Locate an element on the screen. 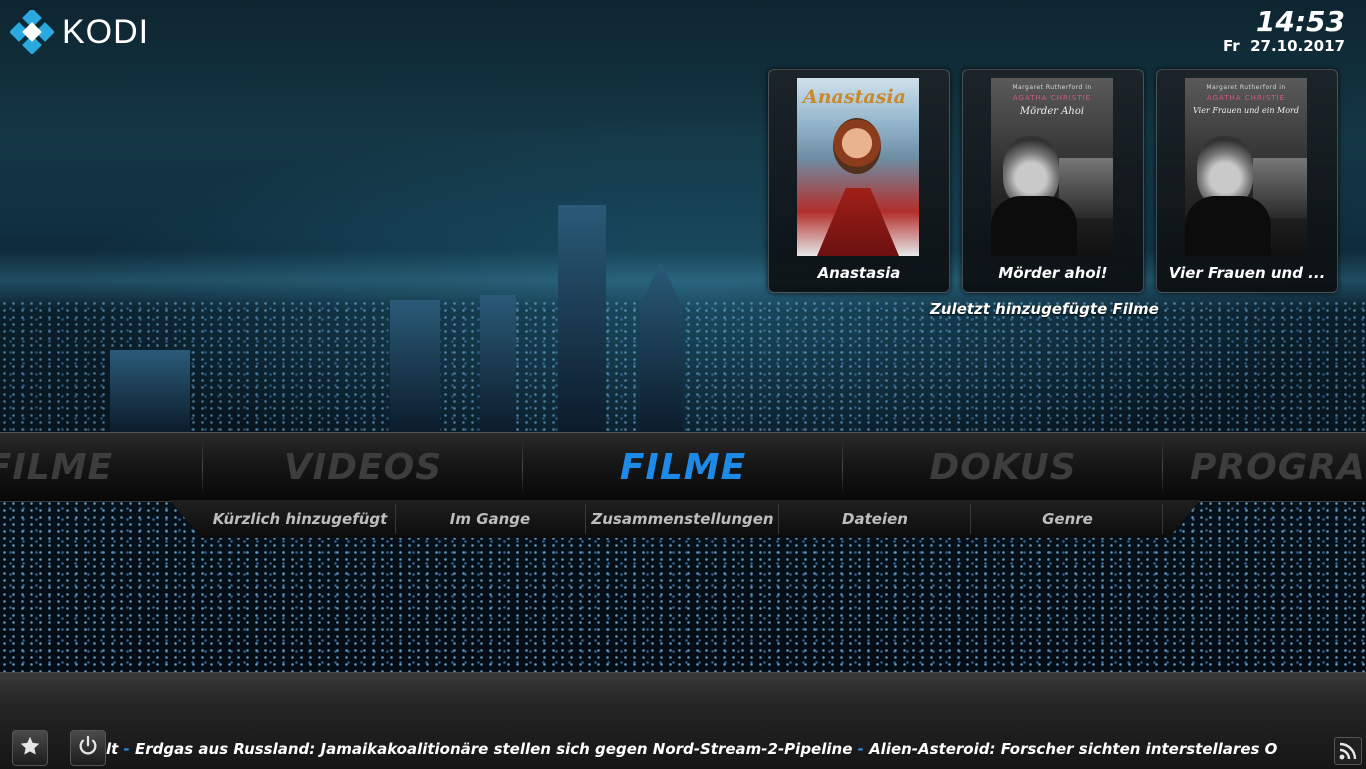 Image resolution: width=1366 pixels, height=769 pixels. power-icon is located at coordinates (88, 748).